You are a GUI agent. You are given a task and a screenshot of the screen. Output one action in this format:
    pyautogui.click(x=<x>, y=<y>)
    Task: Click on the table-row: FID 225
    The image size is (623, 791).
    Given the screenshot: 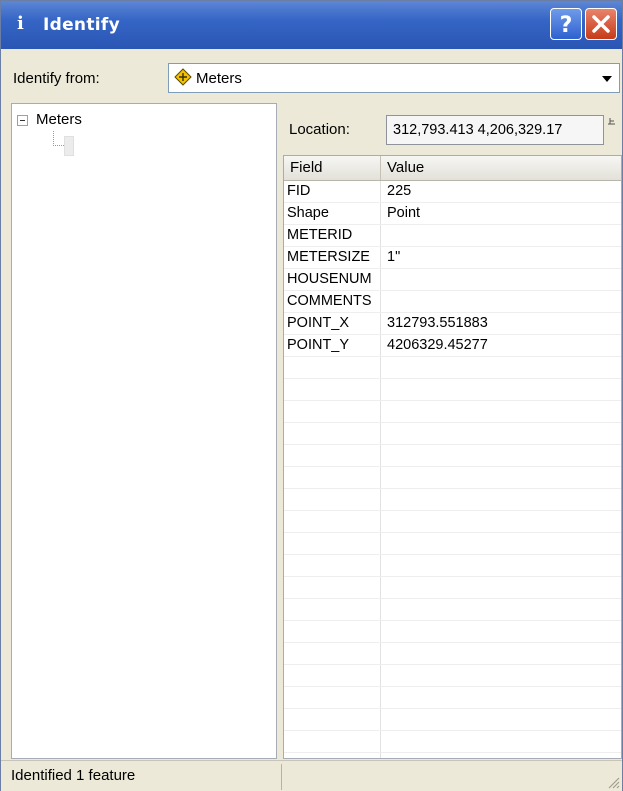 What is the action you would take?
    pyautogui.click(x=452, y=192)
    